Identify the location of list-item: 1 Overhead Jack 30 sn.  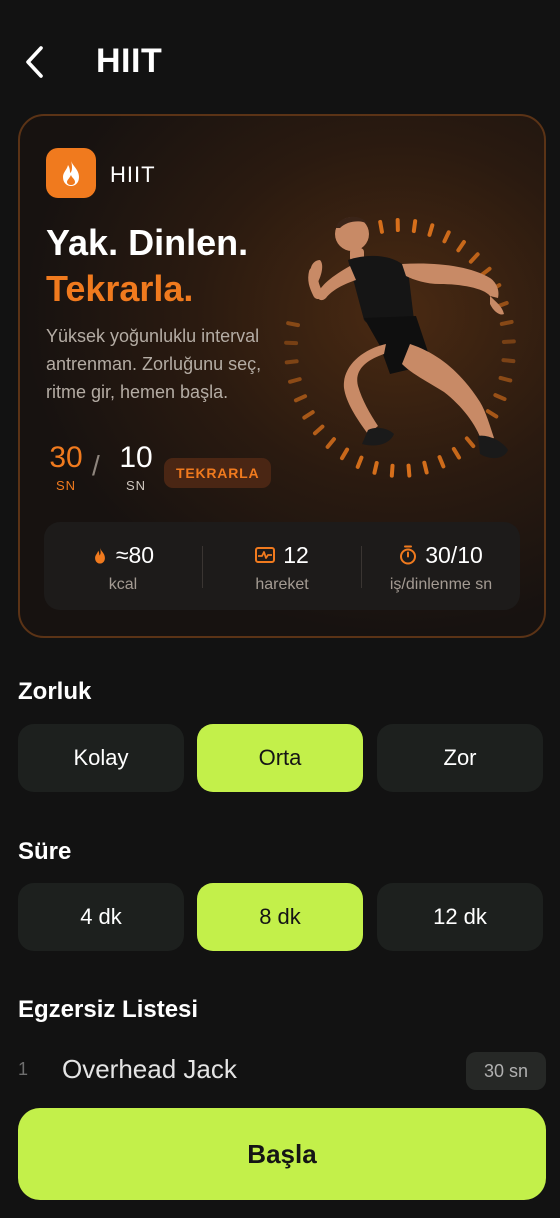
(282, 1071).